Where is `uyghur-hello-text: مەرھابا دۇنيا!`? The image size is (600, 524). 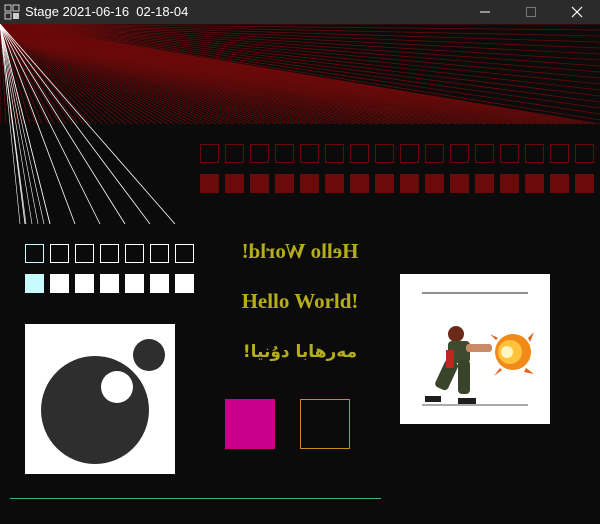
uyghur-hello-text: مەرھابا دۇنيا! is located at coordinates (300, 352).